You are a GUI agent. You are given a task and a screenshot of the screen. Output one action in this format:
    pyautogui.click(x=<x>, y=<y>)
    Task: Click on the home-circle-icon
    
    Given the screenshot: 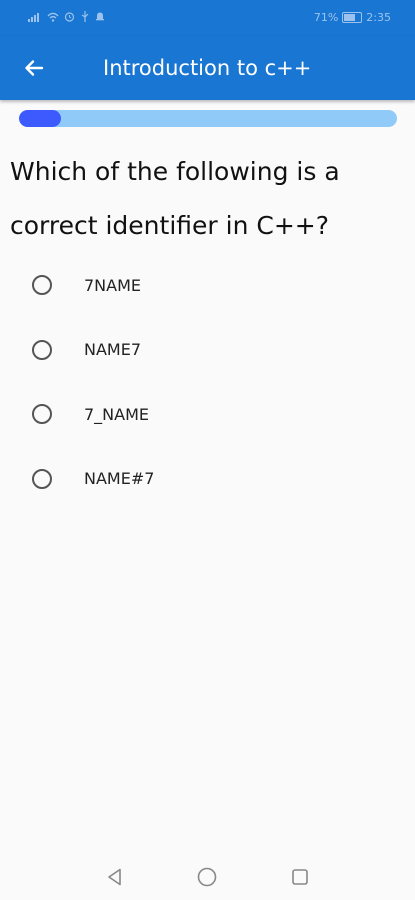 What is the action you would take?
    pyautogui.click(x=207, y=877)
    